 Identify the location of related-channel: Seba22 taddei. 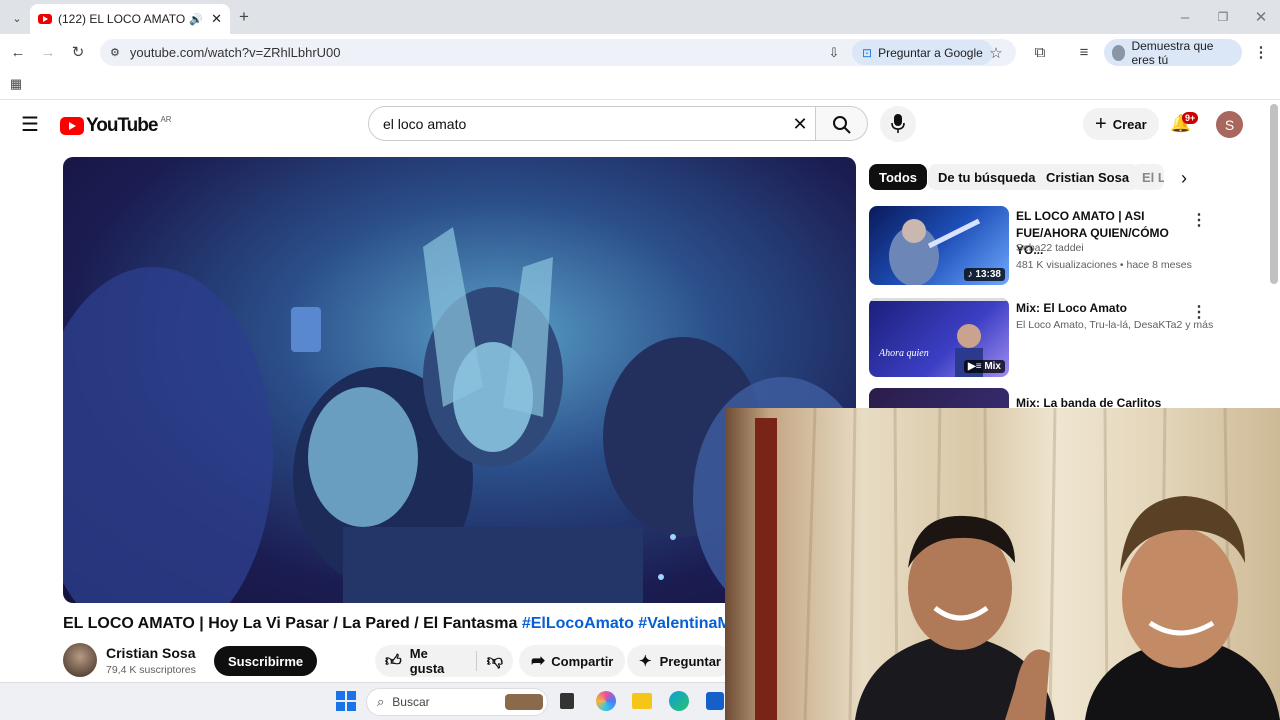
(1050, 248).